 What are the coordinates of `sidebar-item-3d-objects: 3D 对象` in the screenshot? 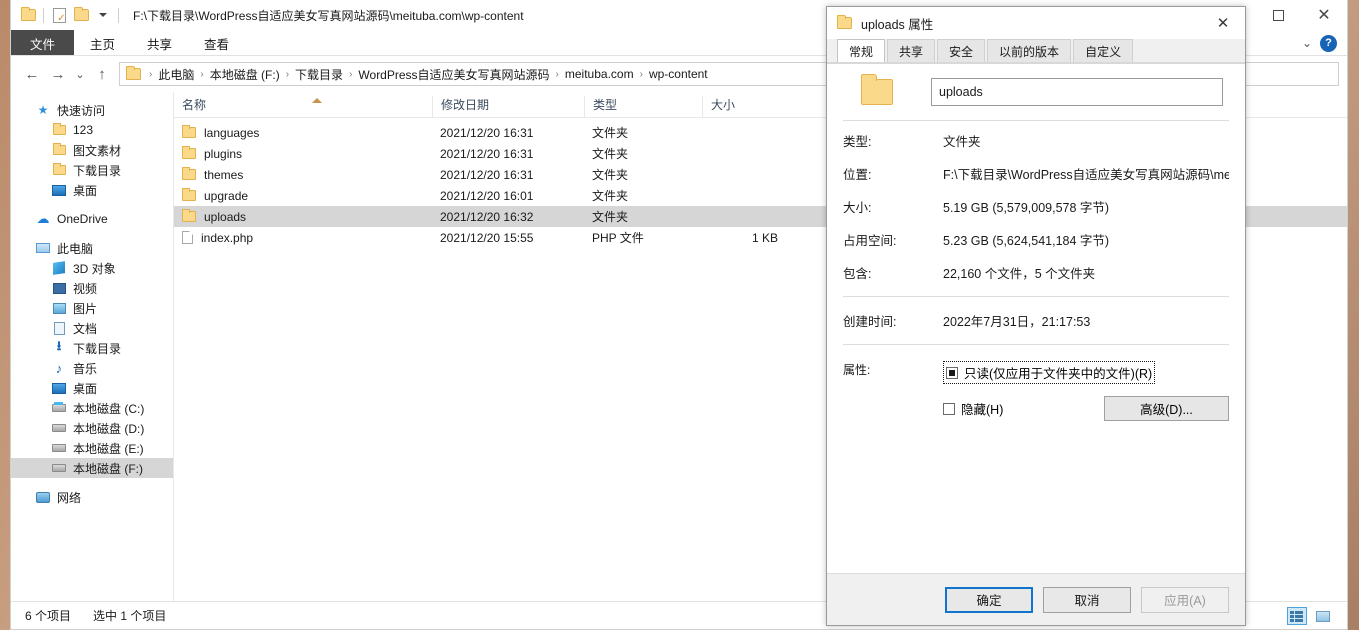 It's located at (92, 268).